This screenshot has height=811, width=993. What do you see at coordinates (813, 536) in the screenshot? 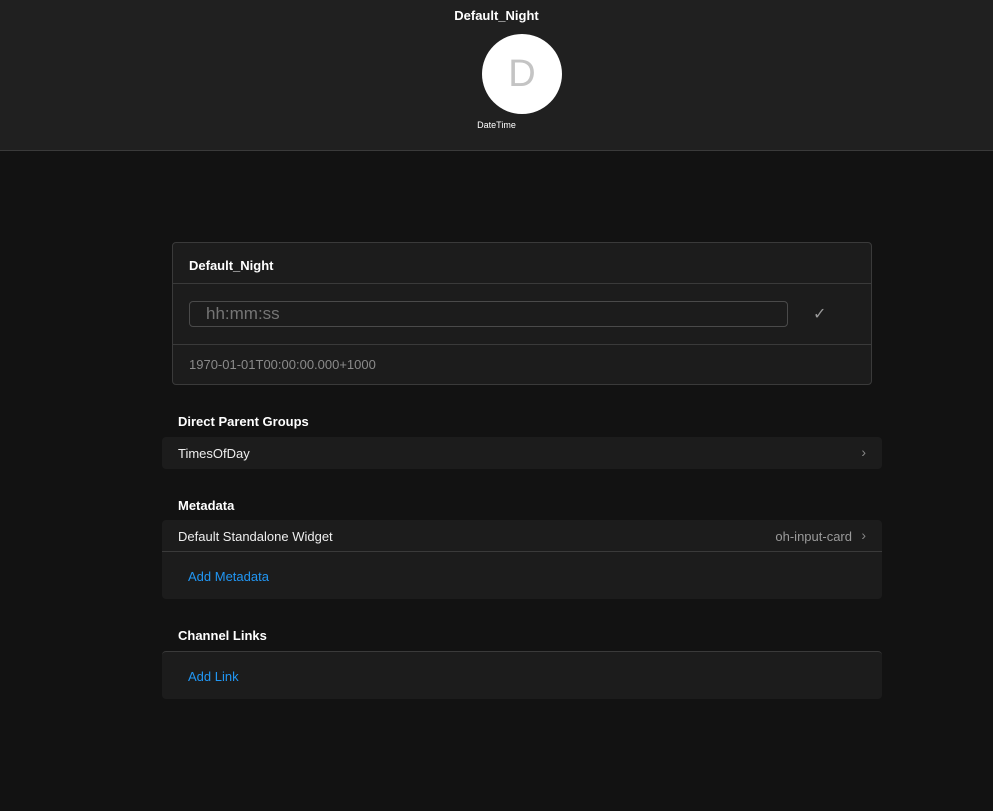
I see `metadata-value: oh-input-card` at bounding box center [813, 536].